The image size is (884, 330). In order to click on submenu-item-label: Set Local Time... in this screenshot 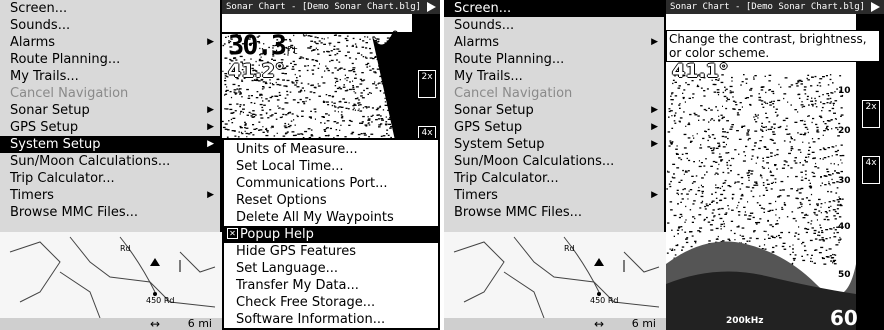, I will do `click(290, 166)`.